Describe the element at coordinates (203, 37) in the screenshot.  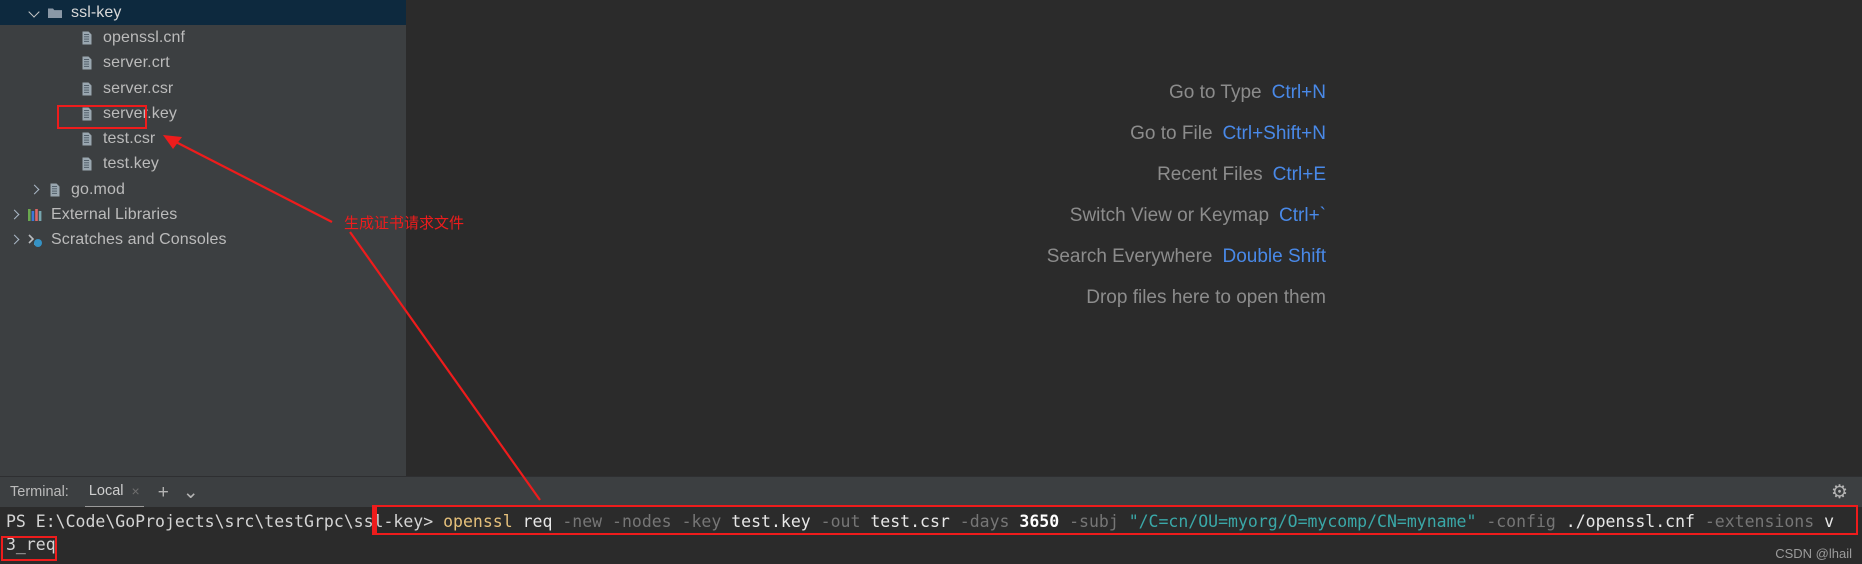
I see `tree-item-openssl-cnf: openssl.cnf` at that location.